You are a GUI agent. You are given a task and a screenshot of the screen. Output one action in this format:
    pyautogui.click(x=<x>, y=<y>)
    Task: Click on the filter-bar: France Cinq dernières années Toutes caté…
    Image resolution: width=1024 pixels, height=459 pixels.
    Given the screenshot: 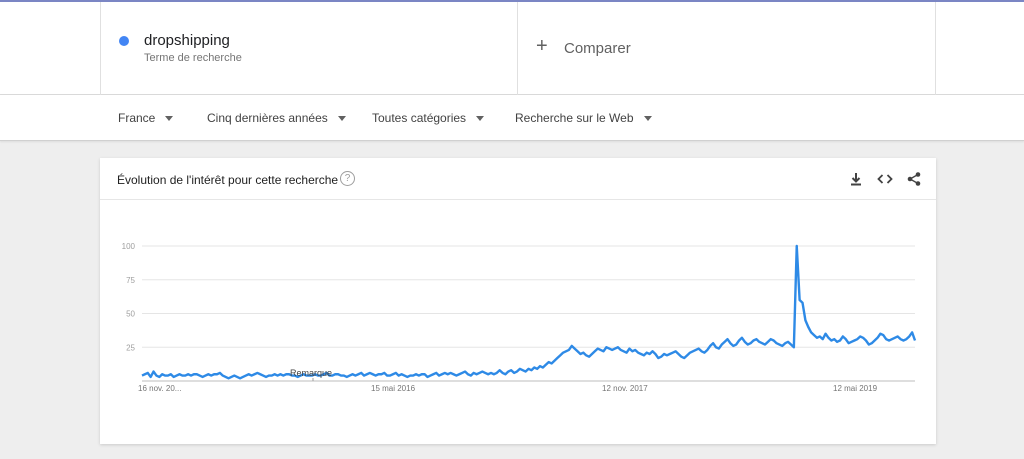 What is the action you would take?
    pyautogui.click(x=512, y=118)
    